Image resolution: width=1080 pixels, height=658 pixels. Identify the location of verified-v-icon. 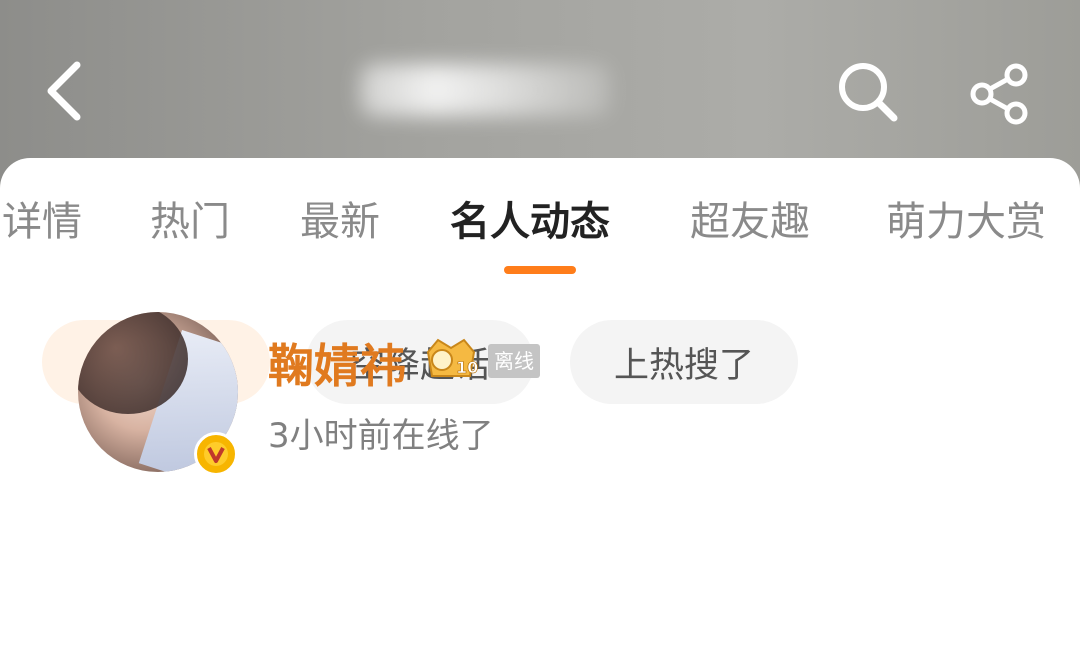
(216, 454).